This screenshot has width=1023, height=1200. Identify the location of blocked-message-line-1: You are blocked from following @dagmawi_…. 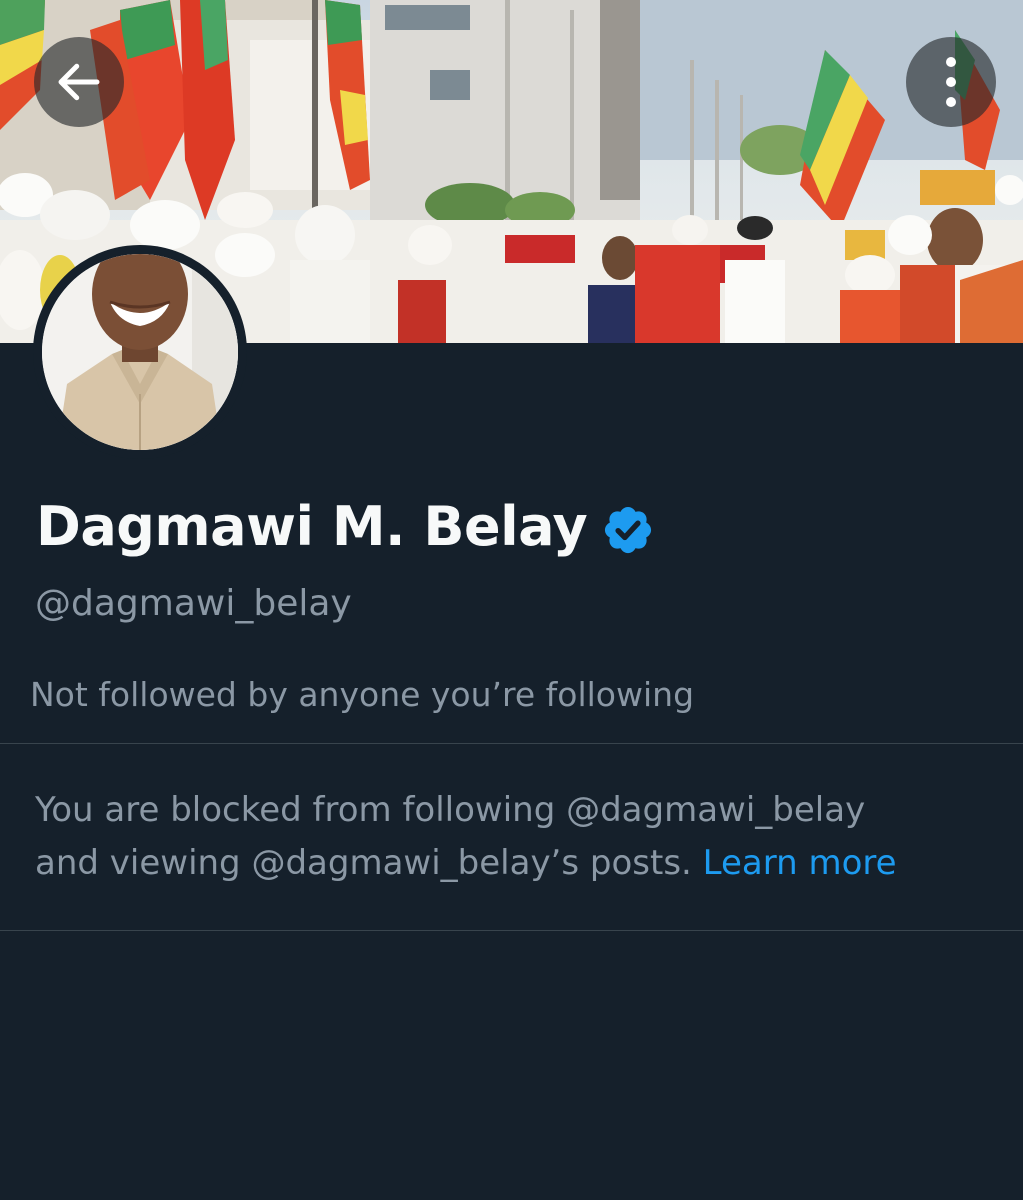
(450, 810).